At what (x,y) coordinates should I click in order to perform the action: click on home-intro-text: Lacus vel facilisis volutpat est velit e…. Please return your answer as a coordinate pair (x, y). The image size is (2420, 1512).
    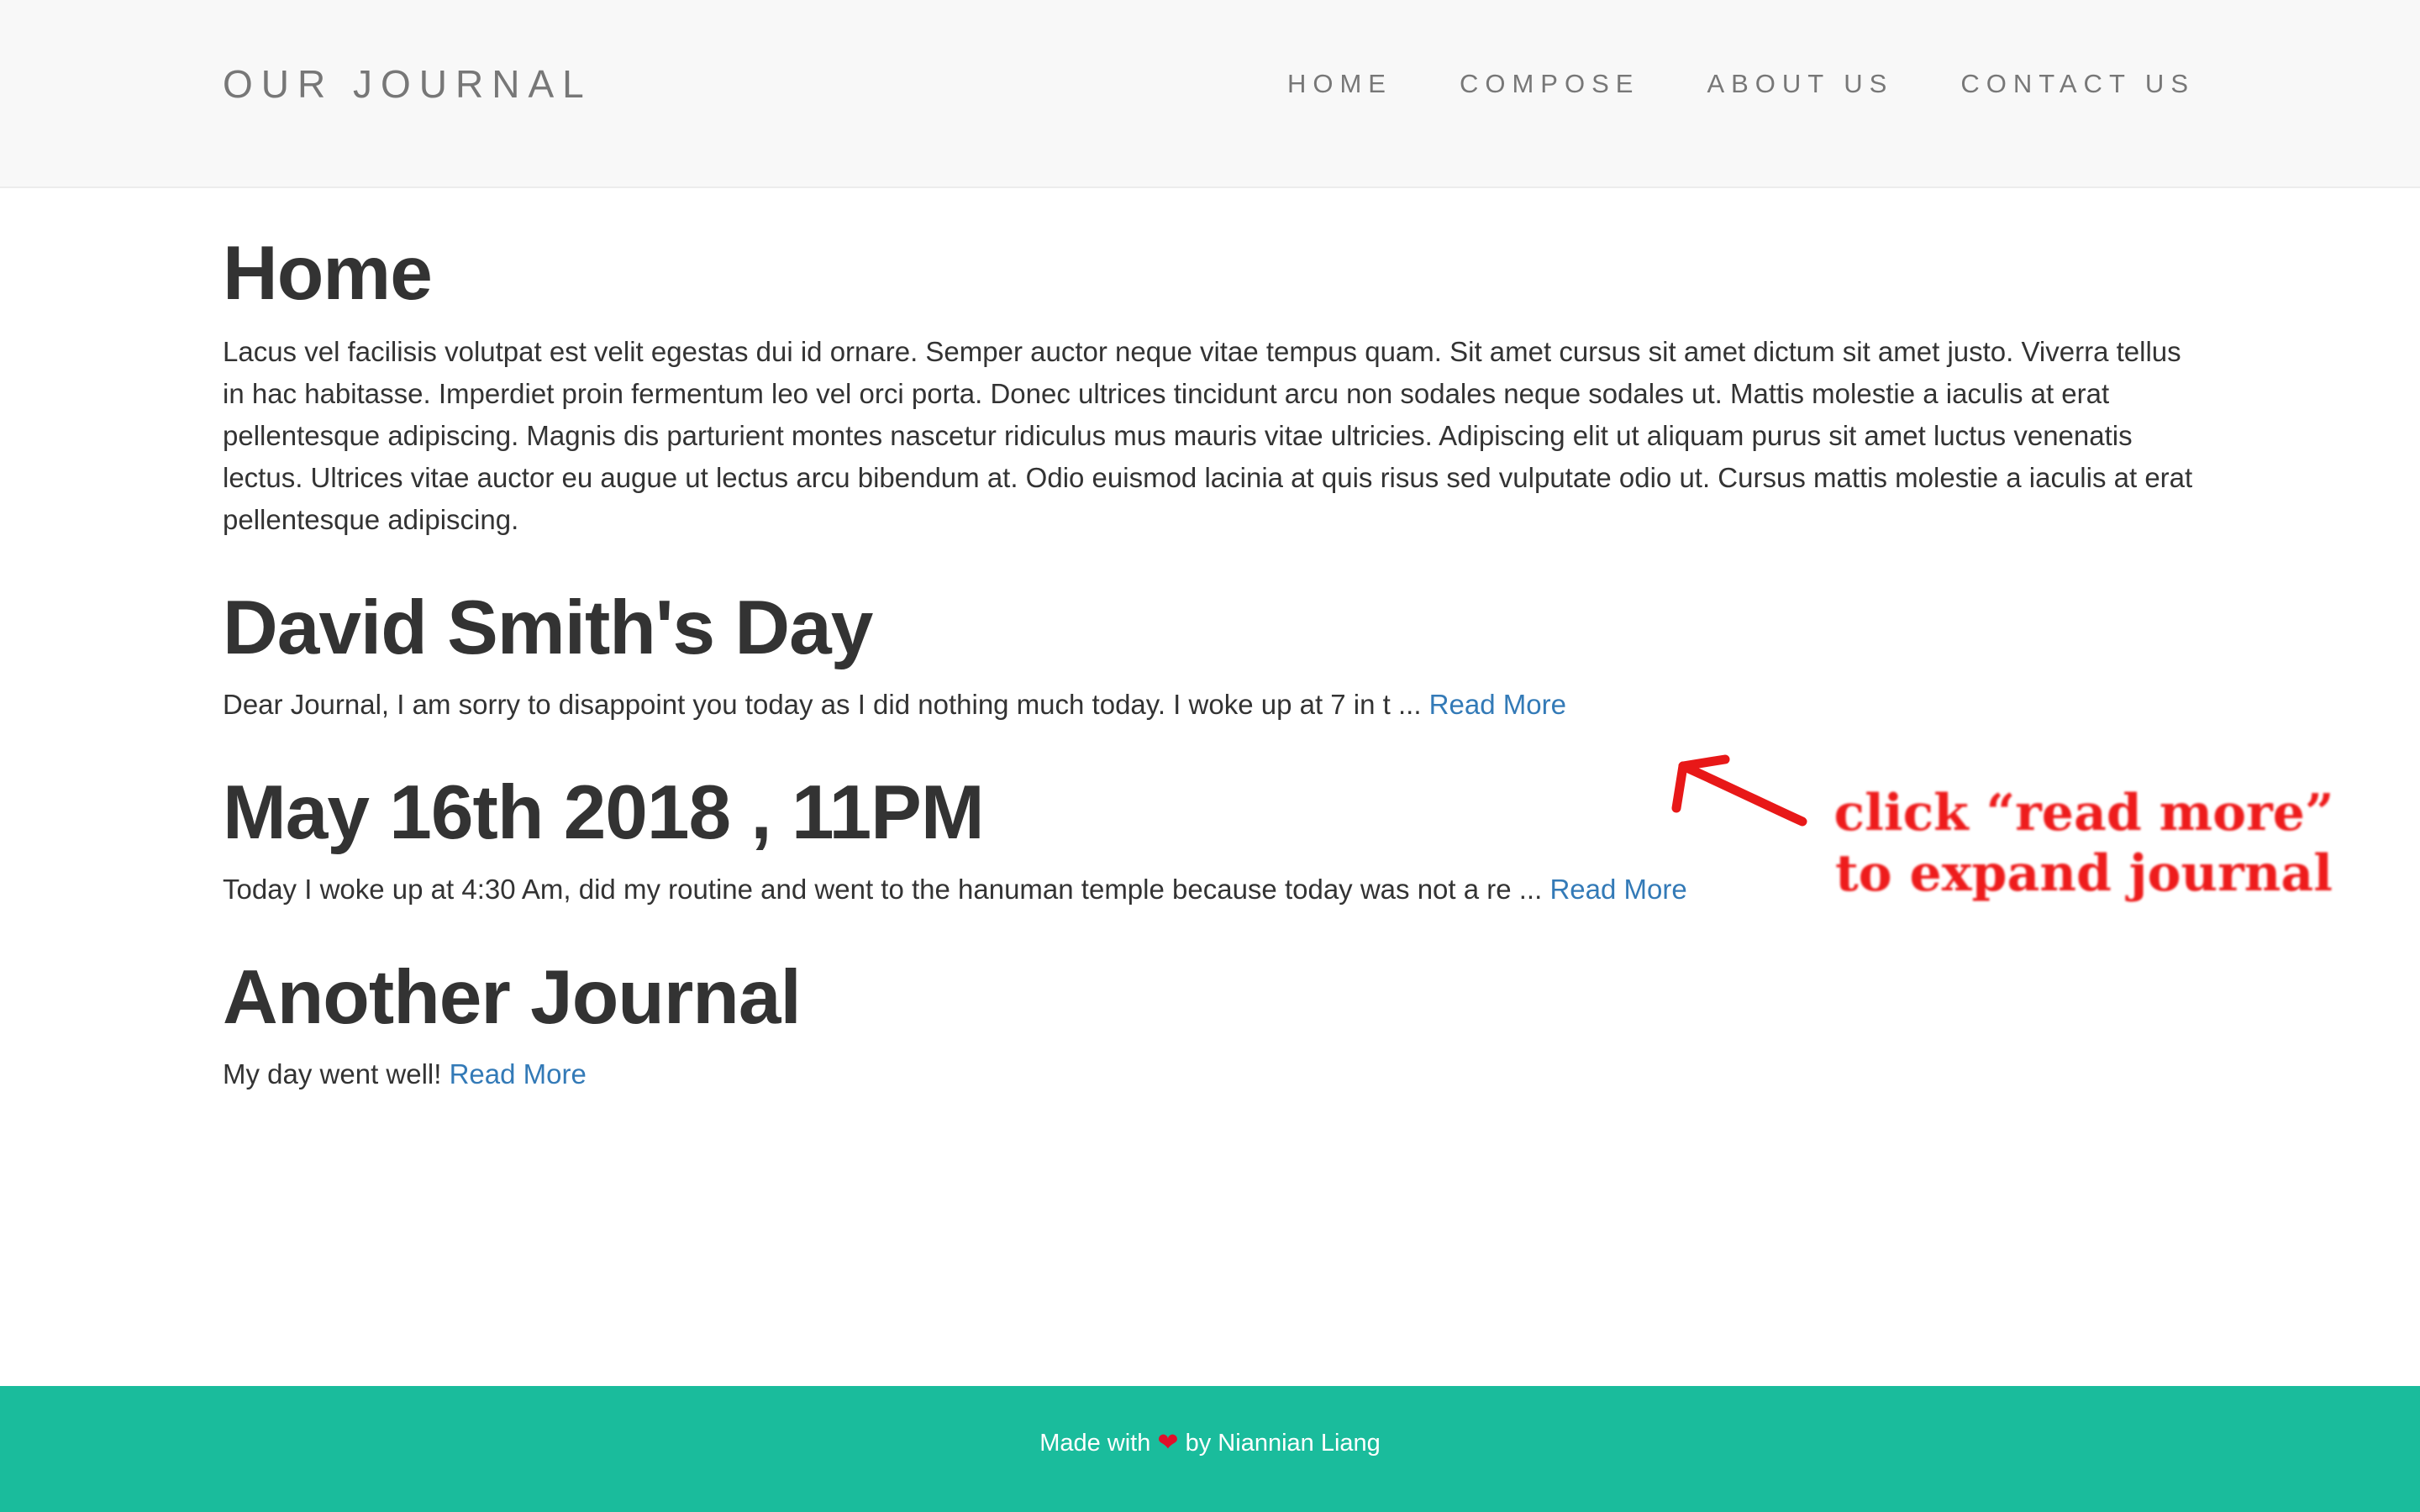
    Looking at the image, I should click on (1208, 435).